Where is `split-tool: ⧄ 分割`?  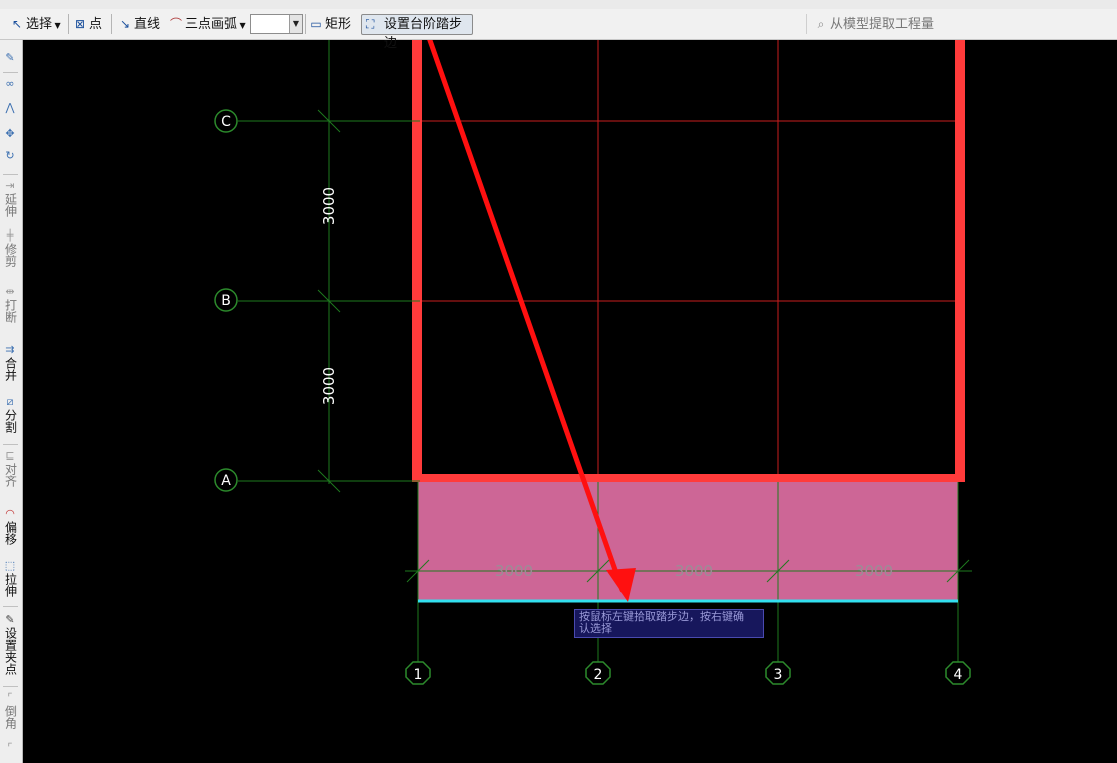
split-tool: ⧄ 分割 is located at coordinates (10, 416).